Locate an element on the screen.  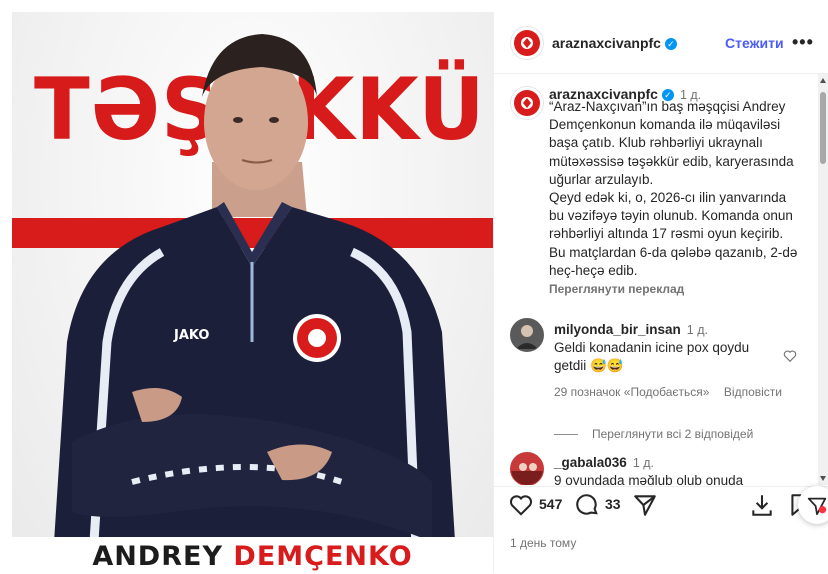
scrollbar is located at coordinates (823, 279).